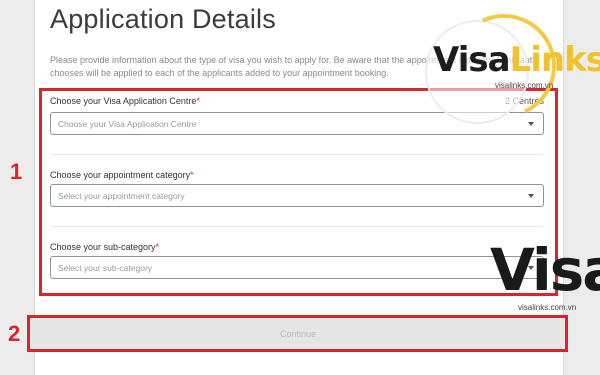 The height and width of the screenshot is (375, 600). I want to click on watermark-logo-visa: Visa, so click(472, 60).